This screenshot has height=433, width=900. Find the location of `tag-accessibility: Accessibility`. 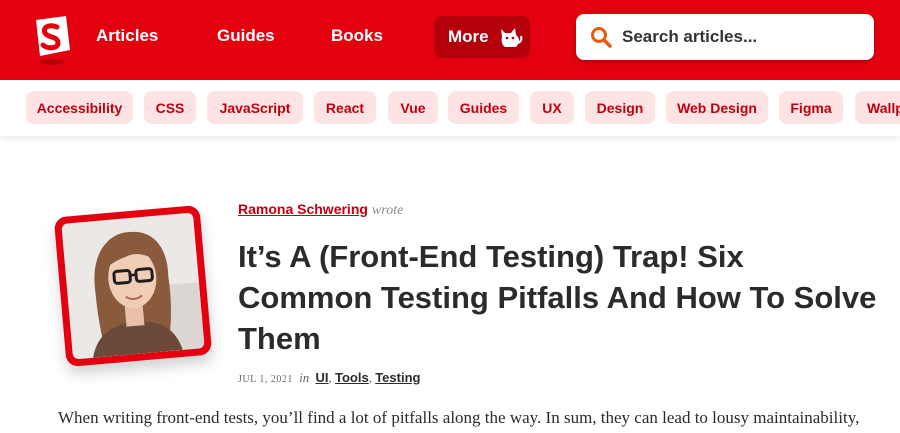

tag-accessibility: Accessibility is located at coordinates (79, 107).